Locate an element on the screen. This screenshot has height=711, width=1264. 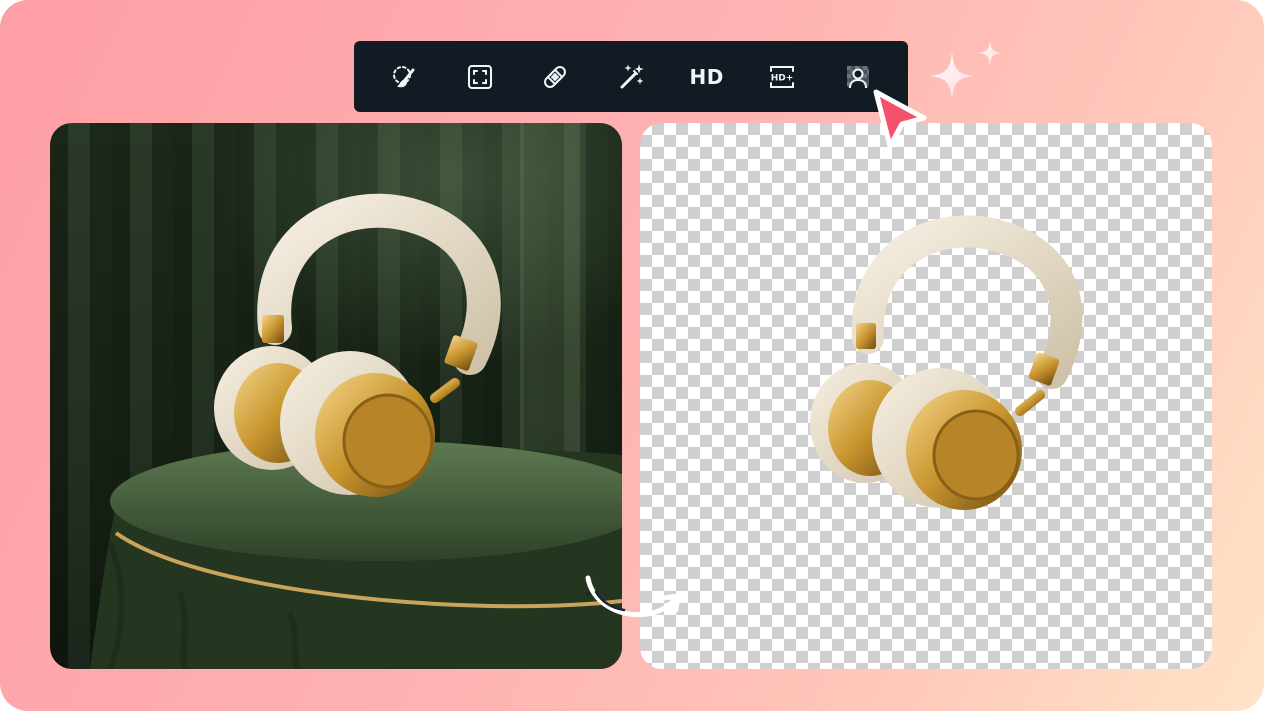
magic-wand-icon is located at coordinates (632, 75).